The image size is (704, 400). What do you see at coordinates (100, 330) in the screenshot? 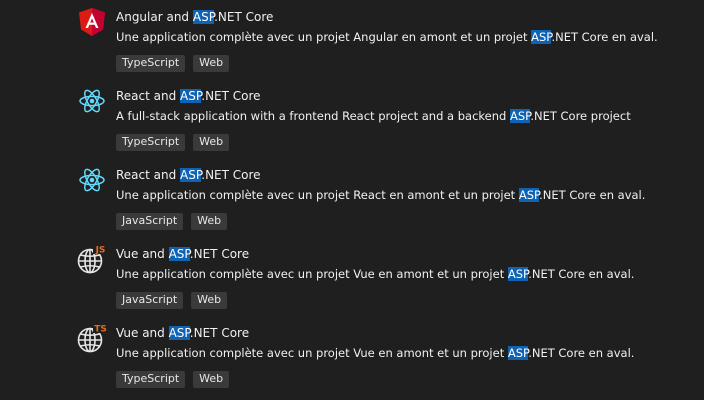
I see `svg-text: TS` at bounding box center [100, 330].